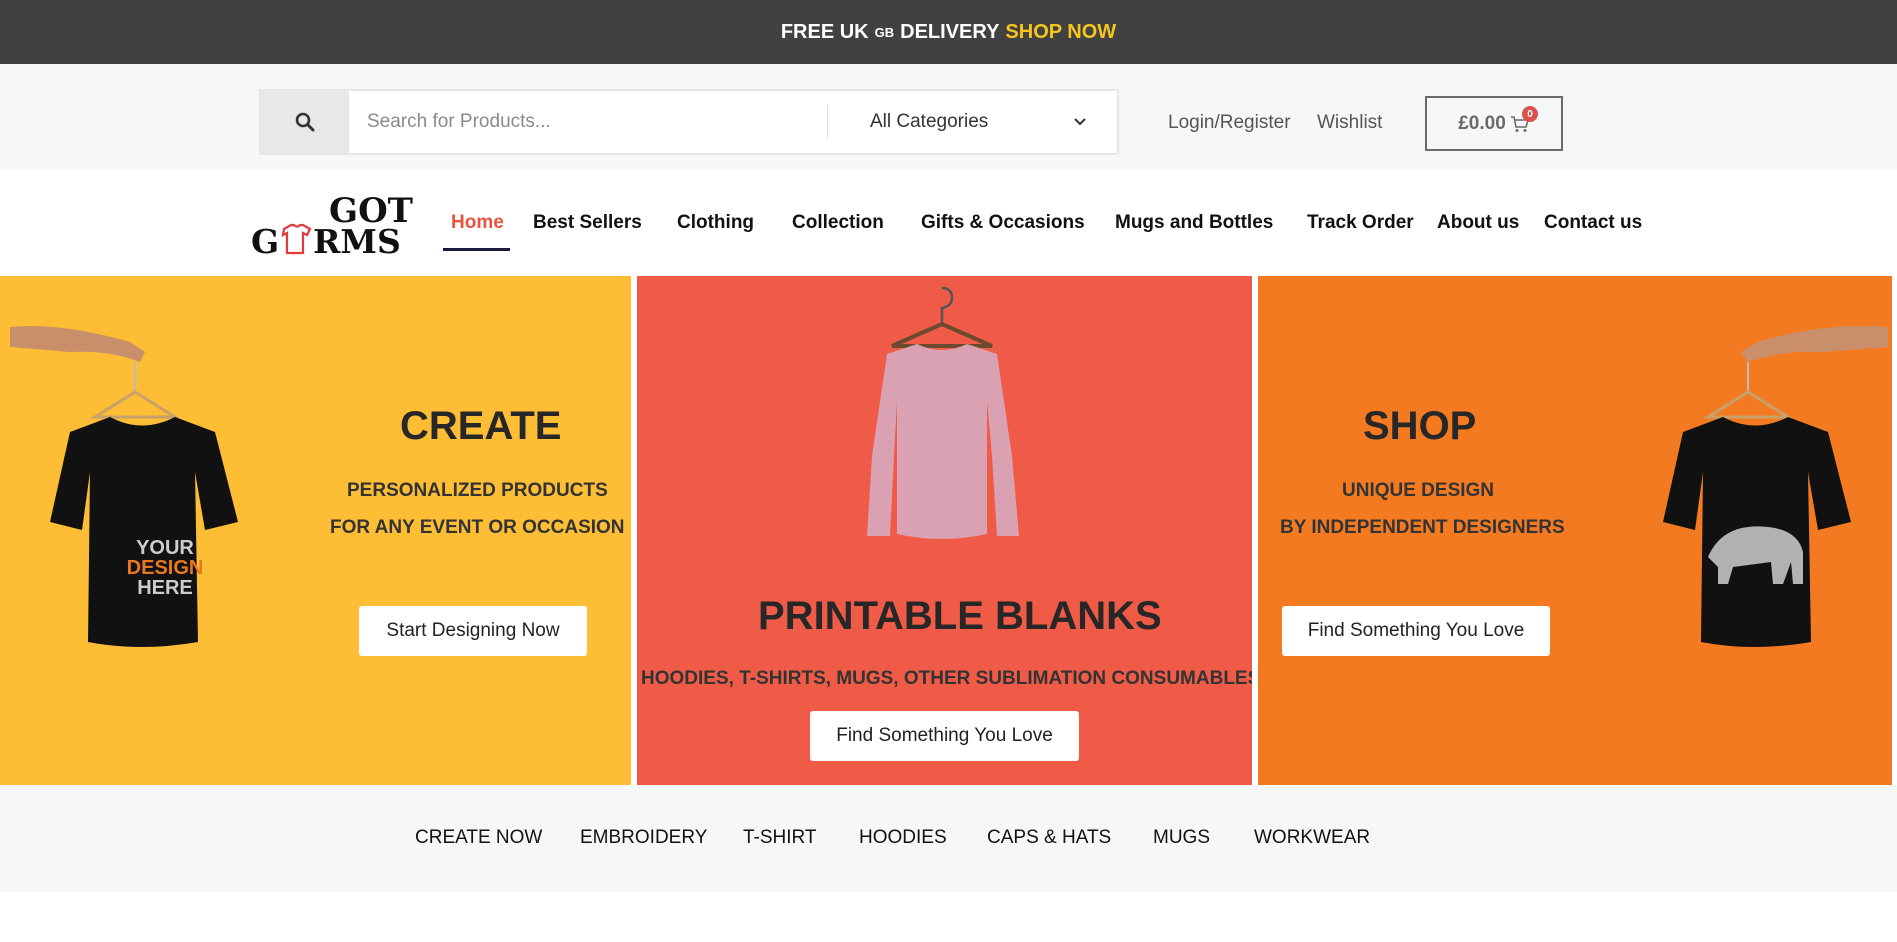 This screenshot has width=1897, height=942. Describe the element at coordinates (1229, 123) in the screenshot. I see `login-register-link: Login/Register` at that location.